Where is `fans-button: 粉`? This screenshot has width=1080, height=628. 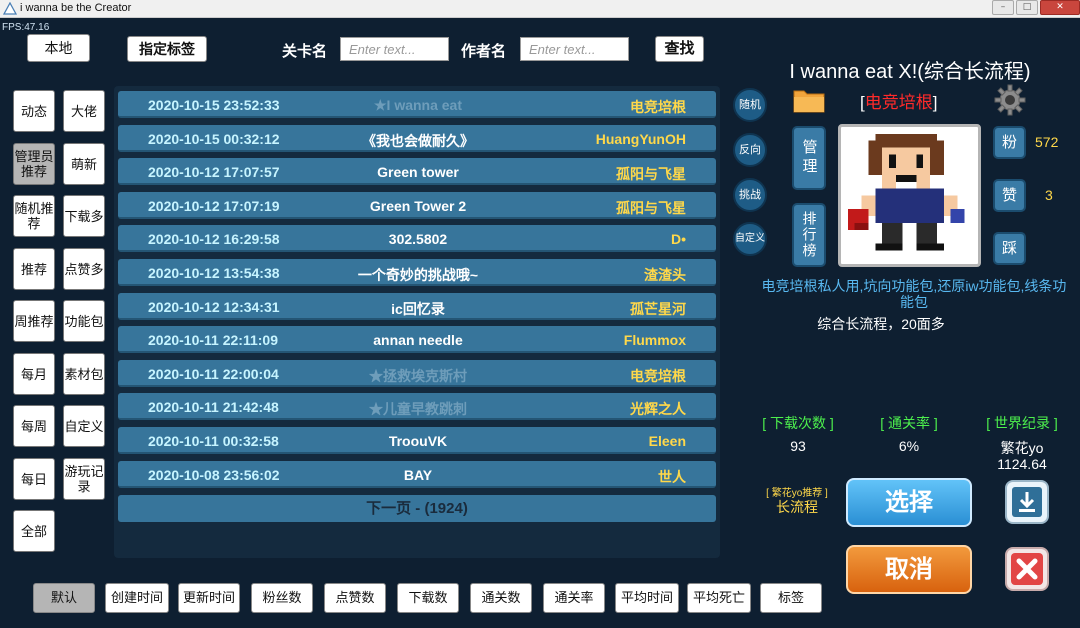 fans-button: 粉 is located at coordinates (1009, 142).